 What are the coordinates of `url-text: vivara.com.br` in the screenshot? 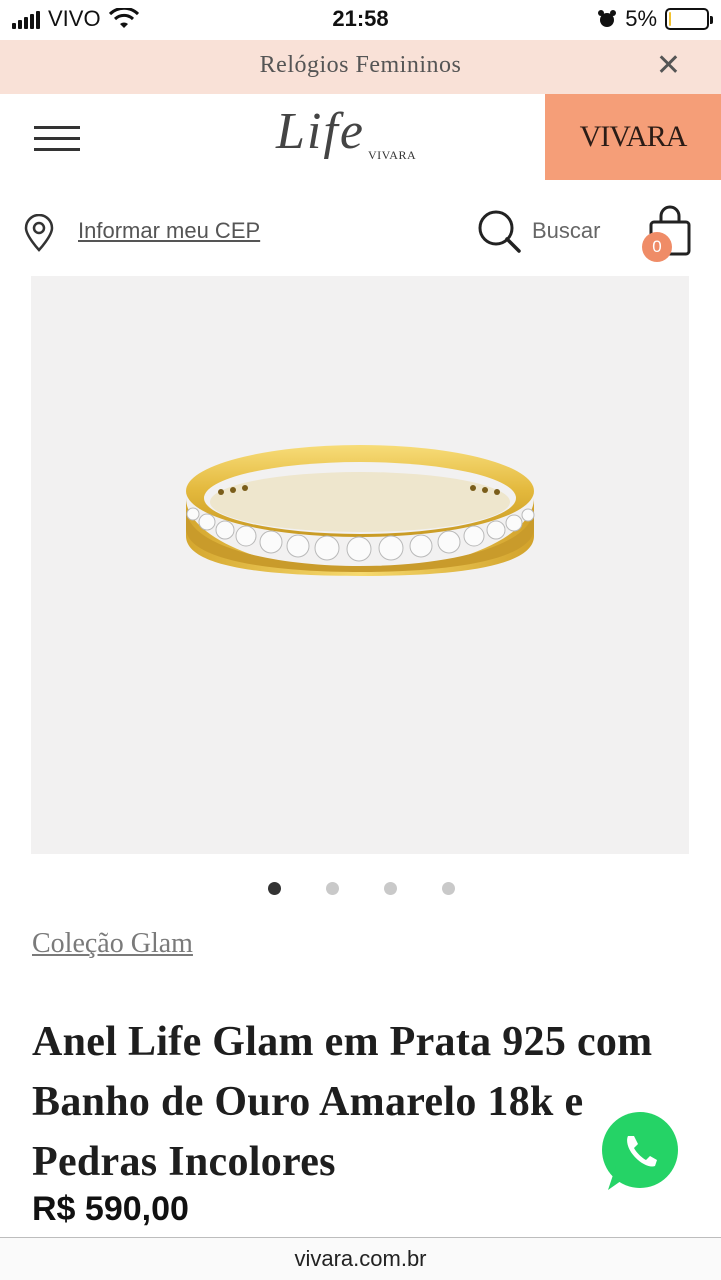 It's located at (360, 1258).